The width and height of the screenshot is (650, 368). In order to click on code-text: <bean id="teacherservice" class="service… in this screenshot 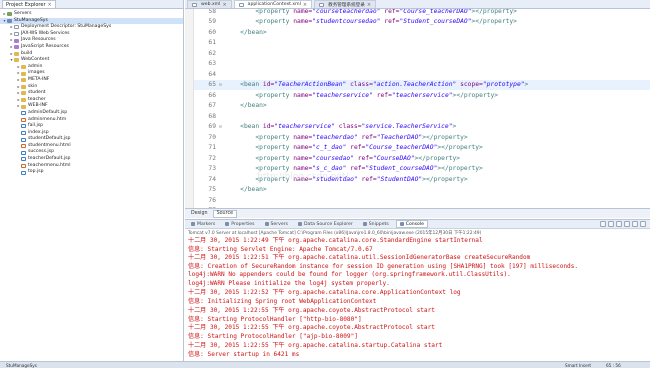, I will do `click(340, 126)`.